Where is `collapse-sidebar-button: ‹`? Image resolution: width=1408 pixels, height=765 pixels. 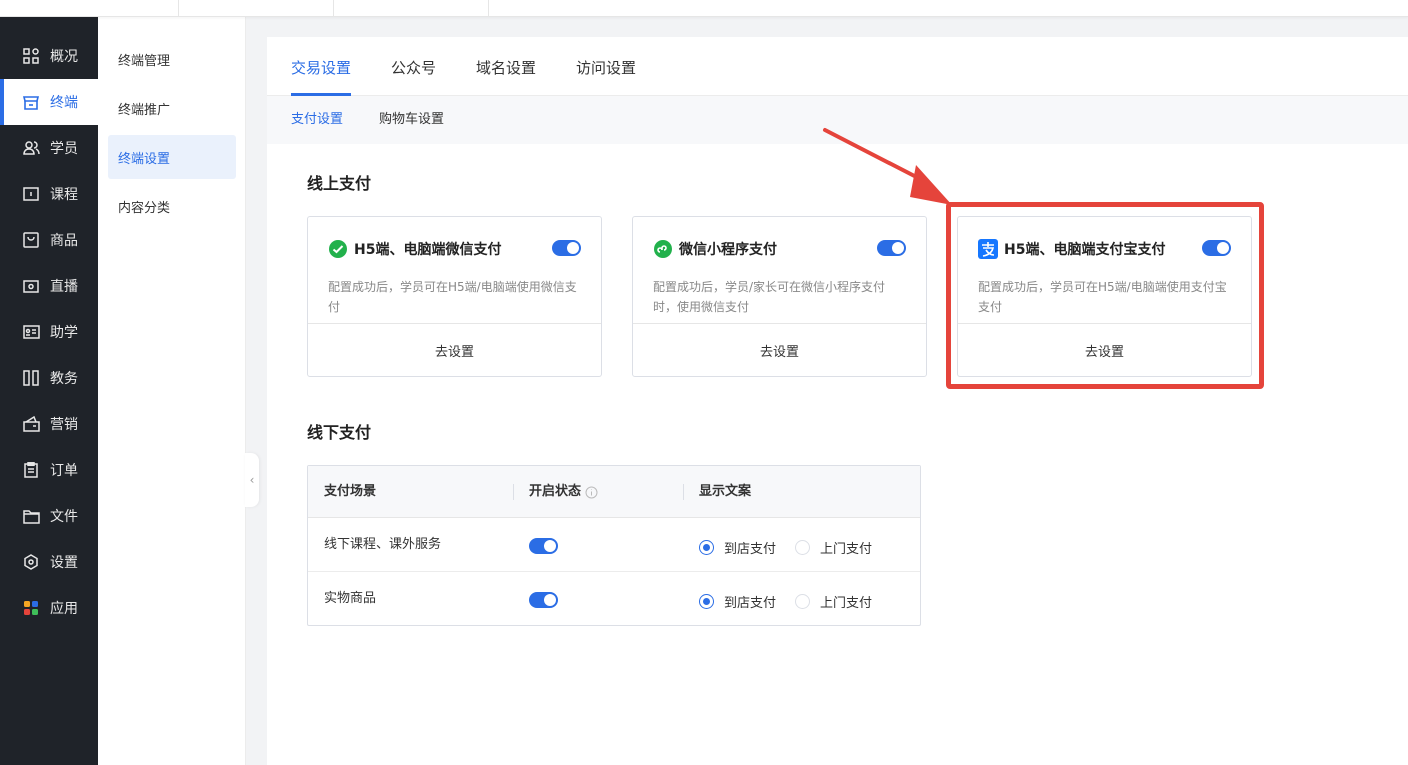
collapse-sidebar-button: ‹ is located at coordinates (252, 480).